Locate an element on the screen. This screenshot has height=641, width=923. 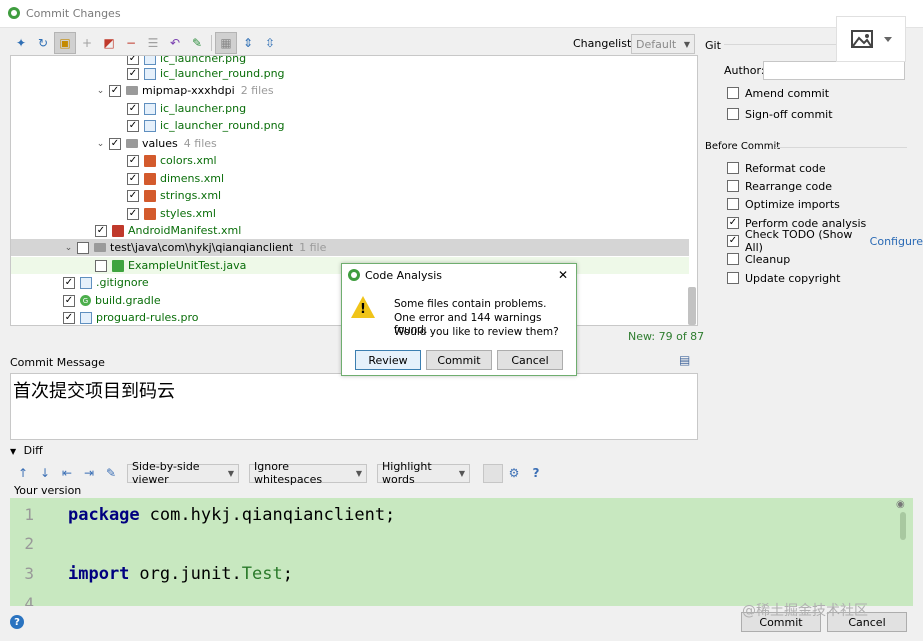
signoff-commit-option: Sign-off commit is located at coordinates (780, 114).